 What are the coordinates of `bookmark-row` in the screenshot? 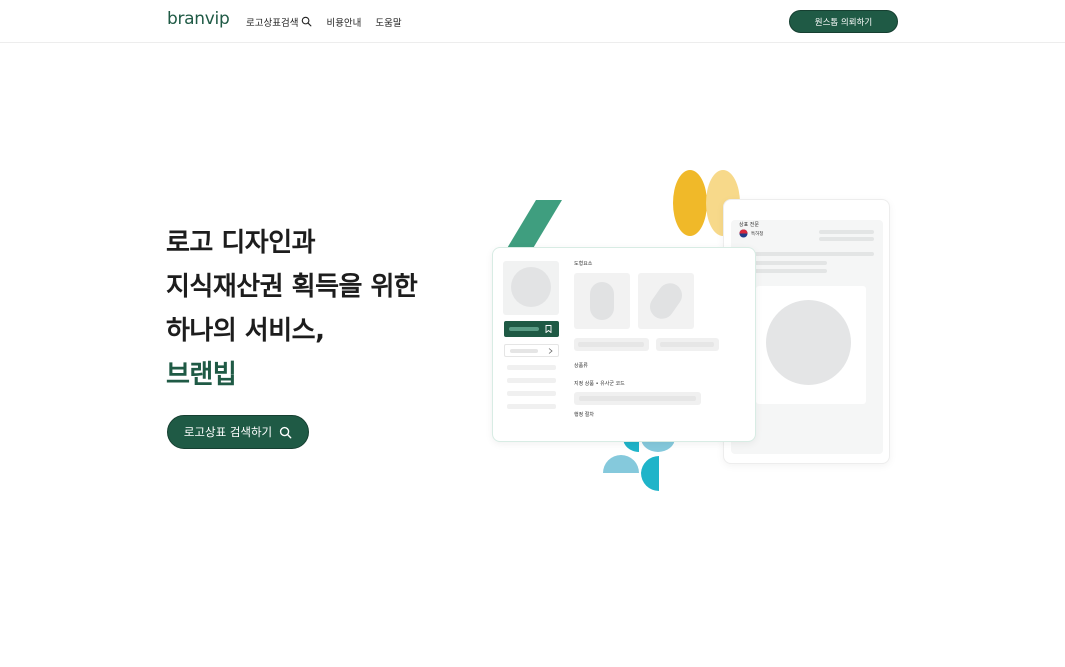 It's located at (531, 329).